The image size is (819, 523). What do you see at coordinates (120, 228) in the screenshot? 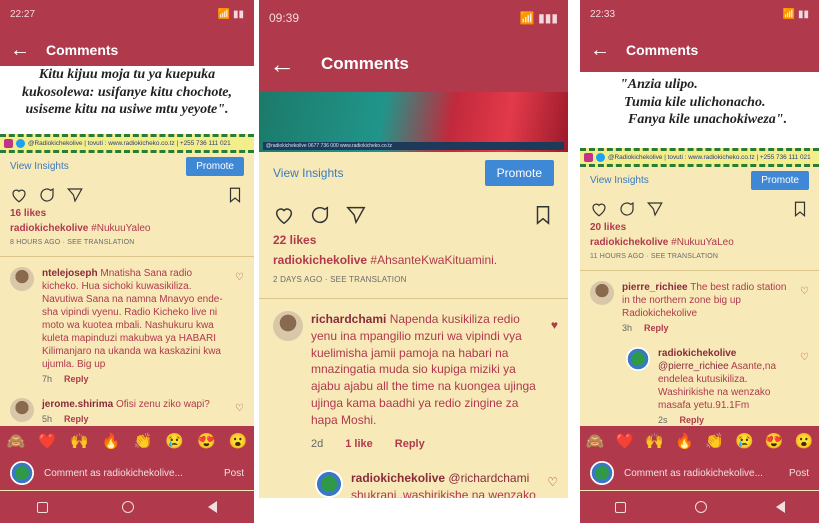
I see `caption-hashtag: #NukuuYaleo` at bounding box center [120, 228].